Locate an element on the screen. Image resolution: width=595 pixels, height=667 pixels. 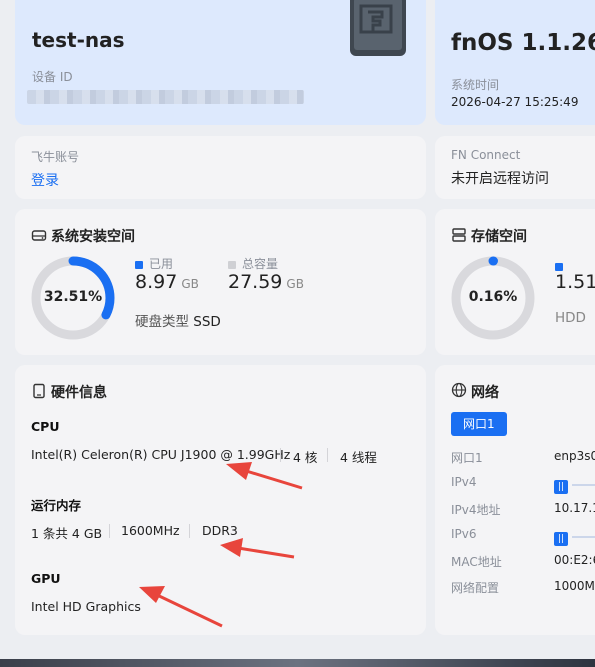
drive-icon is located at coordinates (39, 237).